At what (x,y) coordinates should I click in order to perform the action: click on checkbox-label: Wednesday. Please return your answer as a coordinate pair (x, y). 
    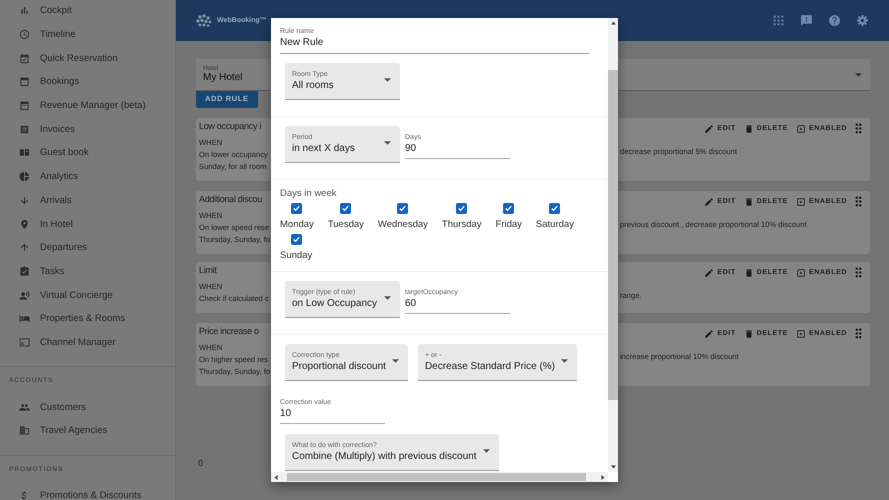
    Looking at the image, I should click on (403, 224).